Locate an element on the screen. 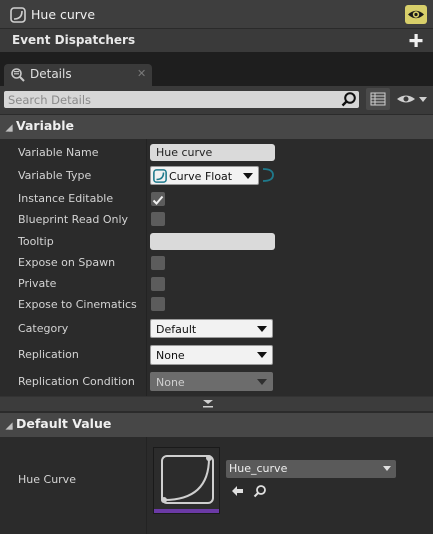 The image size is (433, 534). event-dispatchers-label: Event Dispatchers is located at coordinates (74, 40).